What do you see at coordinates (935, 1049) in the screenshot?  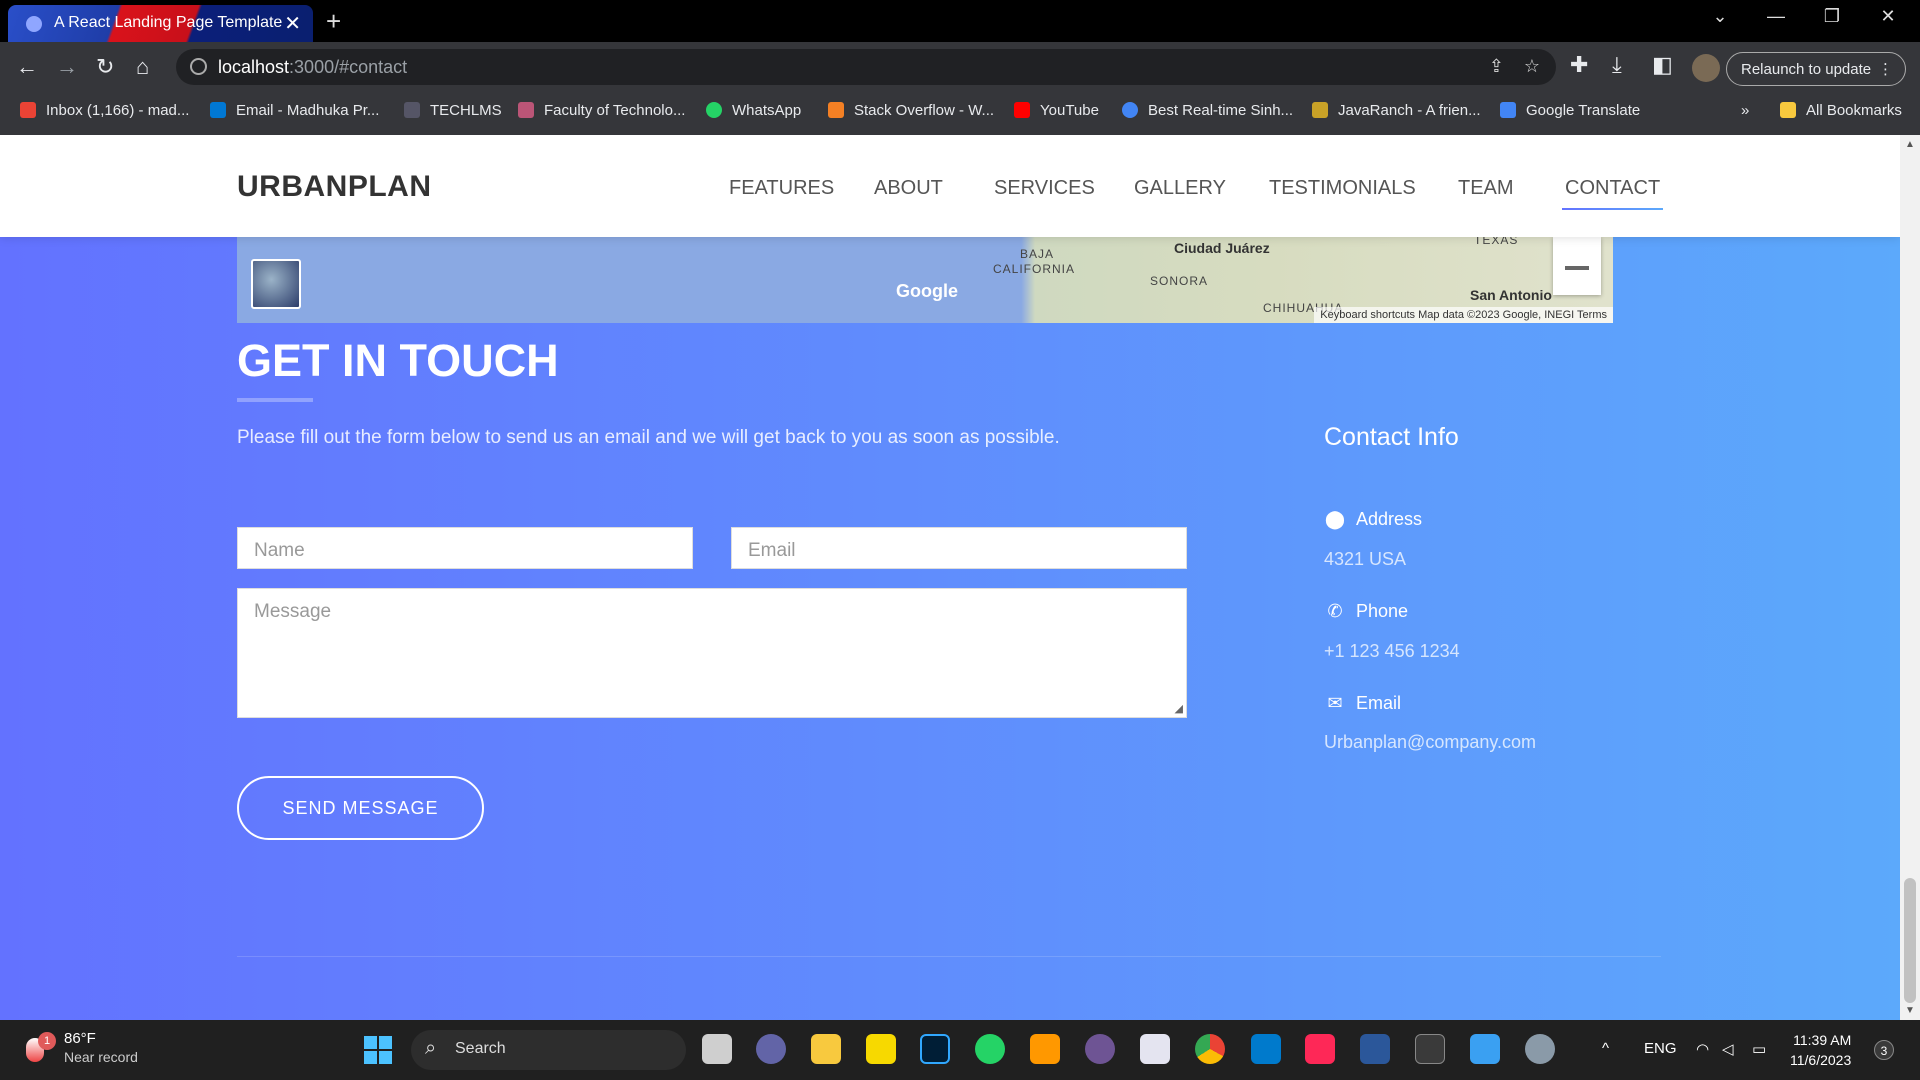 I see `photoshop-icon` at bounding box center [935, 1049].